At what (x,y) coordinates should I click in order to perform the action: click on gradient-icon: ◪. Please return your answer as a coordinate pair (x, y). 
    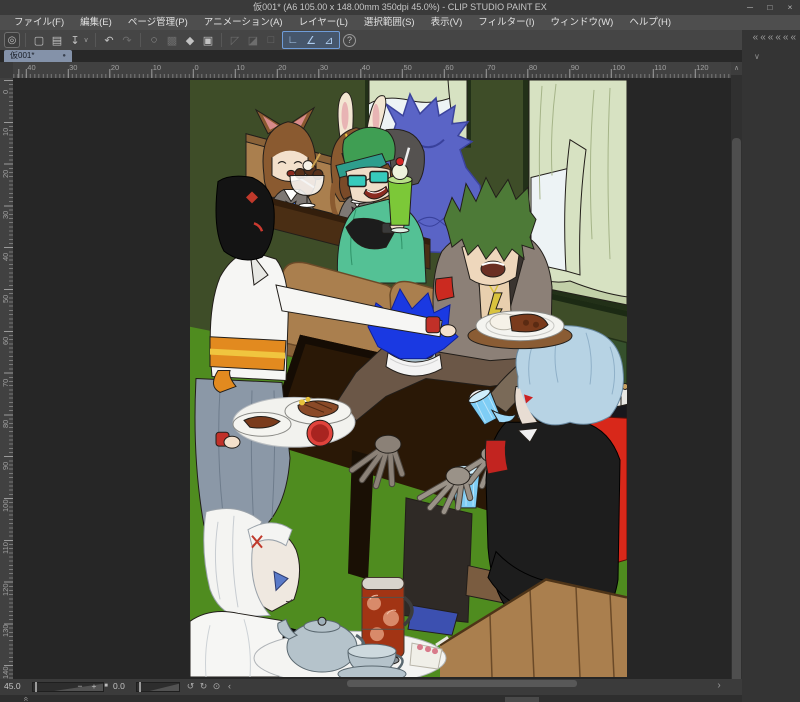
    Looking at the image, I should click on (253, 40).